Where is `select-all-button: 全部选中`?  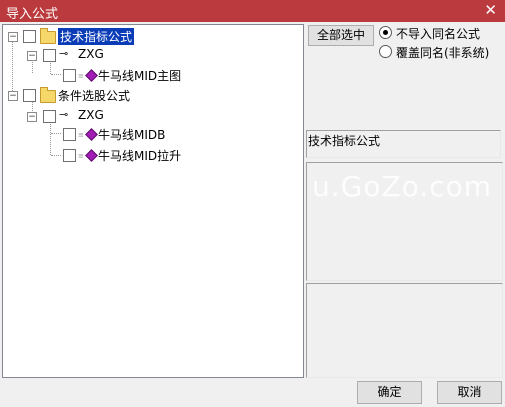 select-all-button: 全部选中 is located at coordinates (341, 35).